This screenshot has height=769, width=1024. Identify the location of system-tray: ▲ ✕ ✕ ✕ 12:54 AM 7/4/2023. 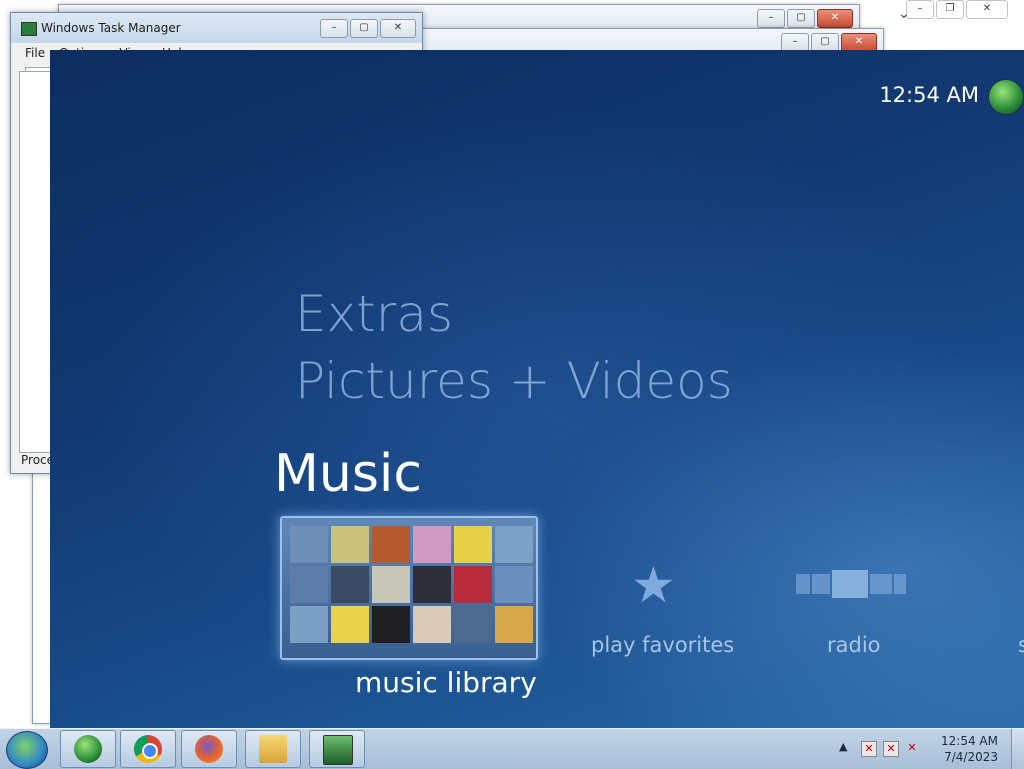
(931, 749).